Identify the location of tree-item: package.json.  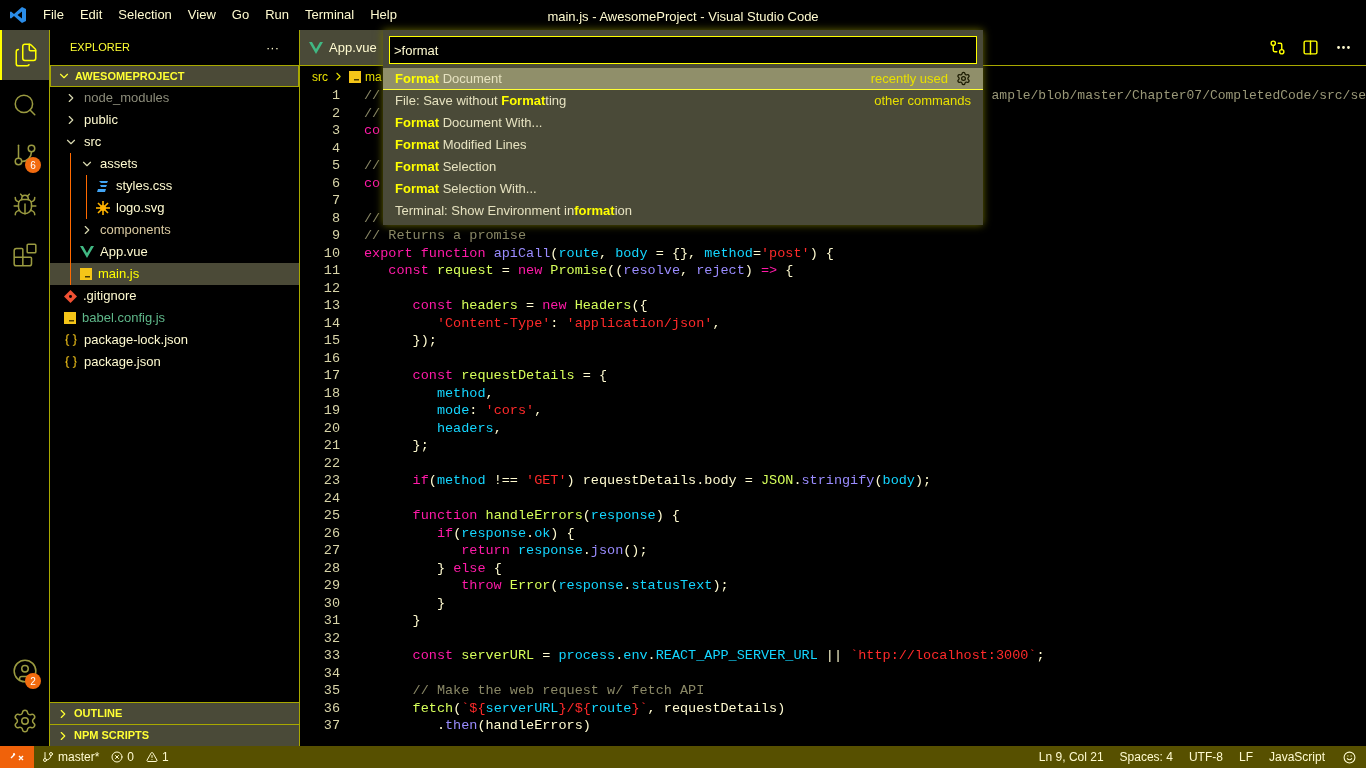
(174, 362).